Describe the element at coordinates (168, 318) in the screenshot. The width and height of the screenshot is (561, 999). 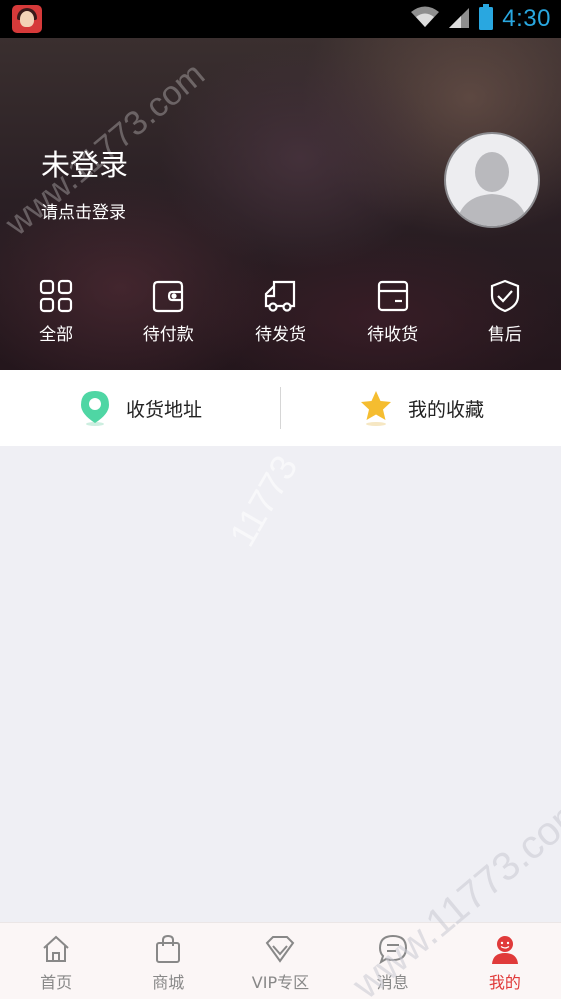
I see `order-item-unpaid: 待付款` at that location.